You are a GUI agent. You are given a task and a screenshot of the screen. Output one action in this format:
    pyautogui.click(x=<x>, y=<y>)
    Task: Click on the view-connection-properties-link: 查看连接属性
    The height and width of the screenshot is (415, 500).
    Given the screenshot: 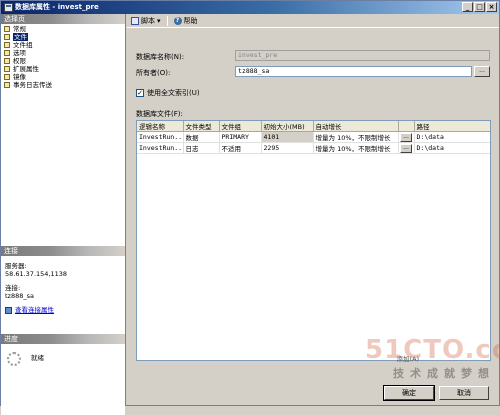 What is the action you would take?
    pyautogui.click(x=63, y=310)
    